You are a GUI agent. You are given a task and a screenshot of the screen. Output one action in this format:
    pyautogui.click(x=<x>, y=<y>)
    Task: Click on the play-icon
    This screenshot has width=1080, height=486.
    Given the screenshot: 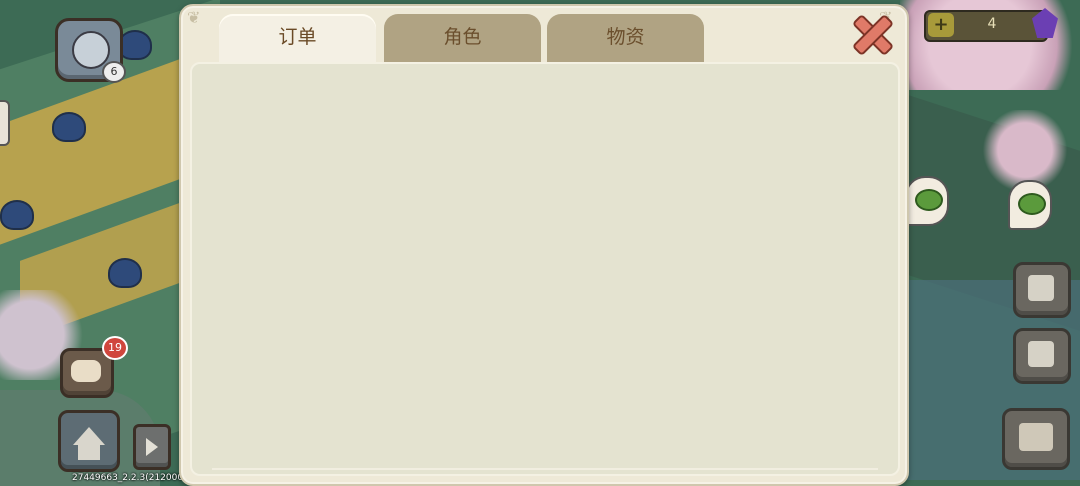 What is the action you would take?
    pyautogui.click(x=152, y=447)
    